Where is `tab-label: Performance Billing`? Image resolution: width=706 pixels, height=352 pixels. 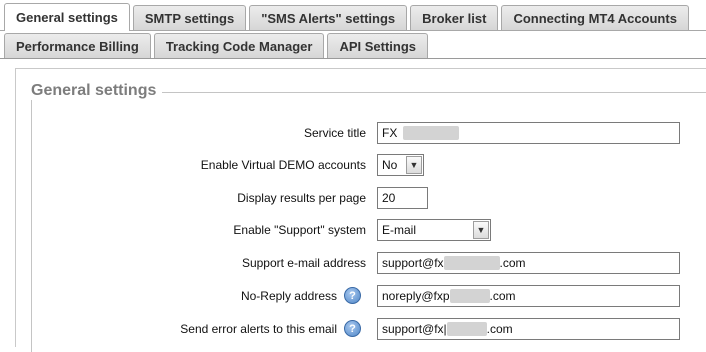 tab-label: Performance Billing is located at coordinates (77, 46).